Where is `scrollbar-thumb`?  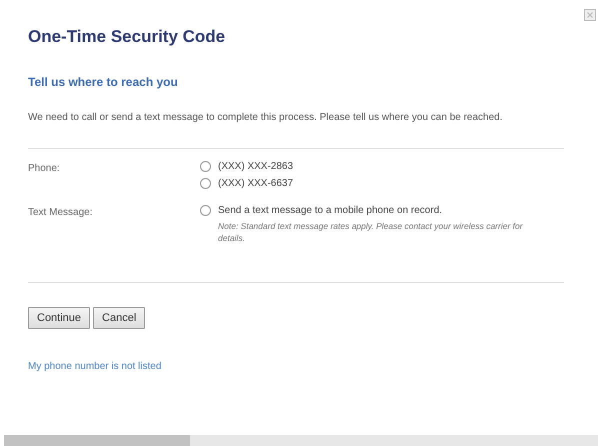 scrollbar-thumb is located at coordinates (97, 440).